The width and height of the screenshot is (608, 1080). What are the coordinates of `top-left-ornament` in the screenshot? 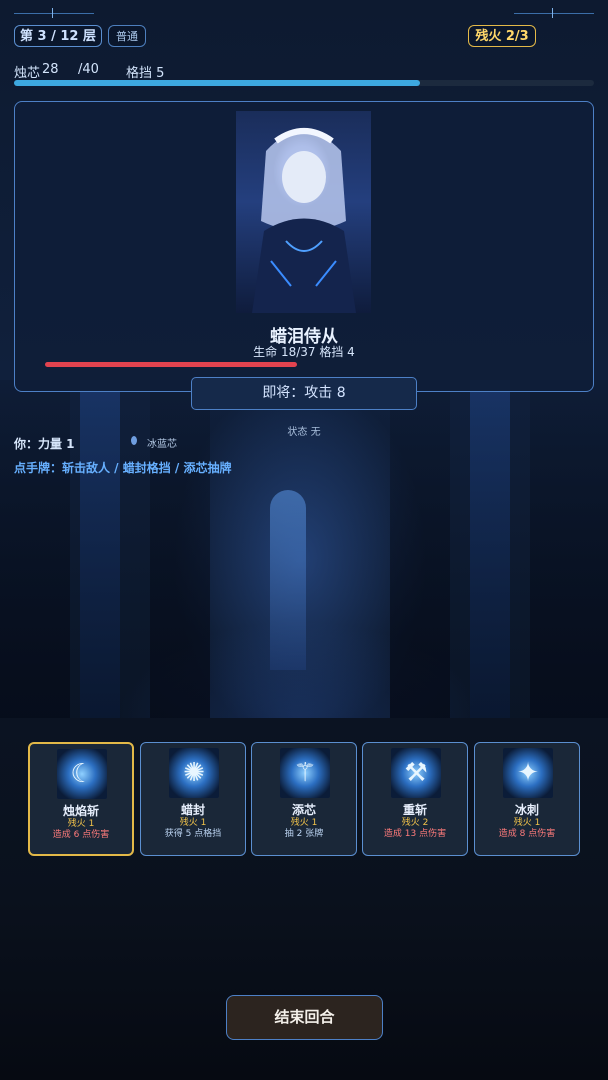 It's located at (54, 13).